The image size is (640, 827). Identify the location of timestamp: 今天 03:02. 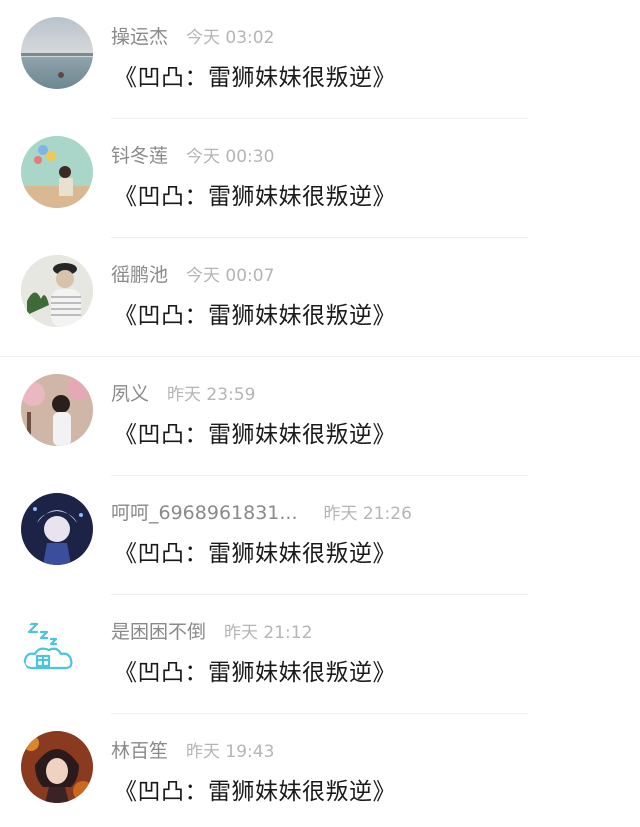
(230, 37).